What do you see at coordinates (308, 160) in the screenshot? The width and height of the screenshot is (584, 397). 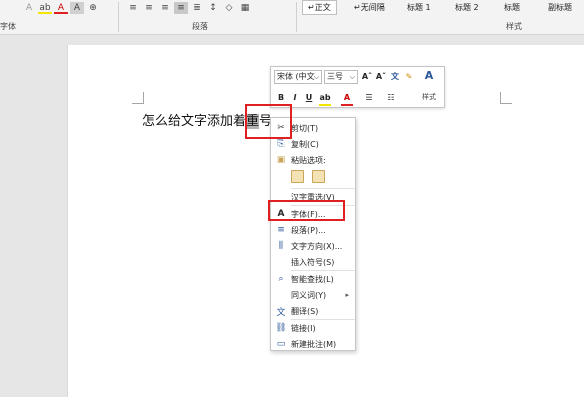 I see `menu-item-label: 粘贴选项:` at bounding box center [308, 160].